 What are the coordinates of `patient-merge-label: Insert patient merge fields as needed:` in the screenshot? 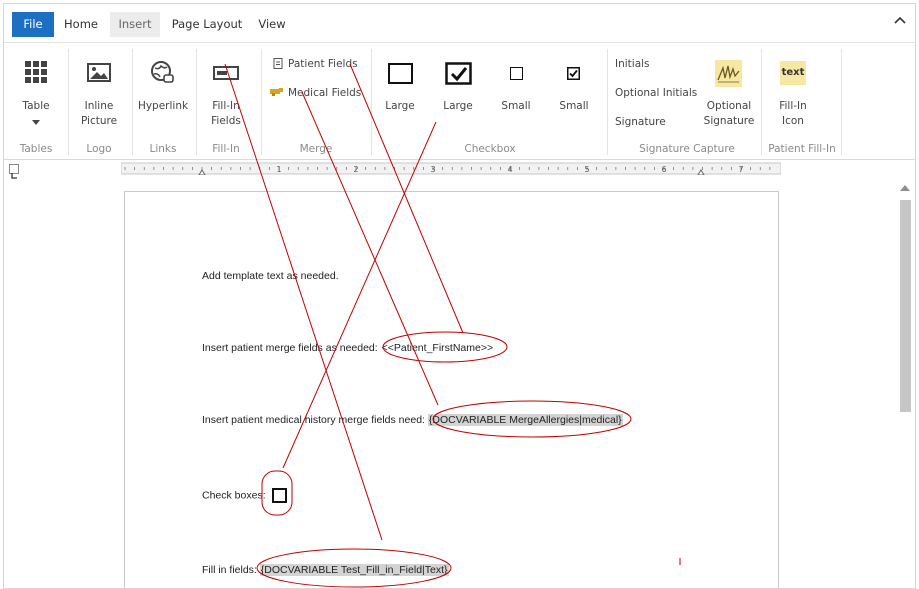 It's located at (291, 348).